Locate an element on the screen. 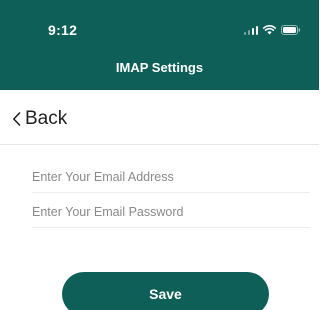  back-button: Back is located at coordinates (39, 119).